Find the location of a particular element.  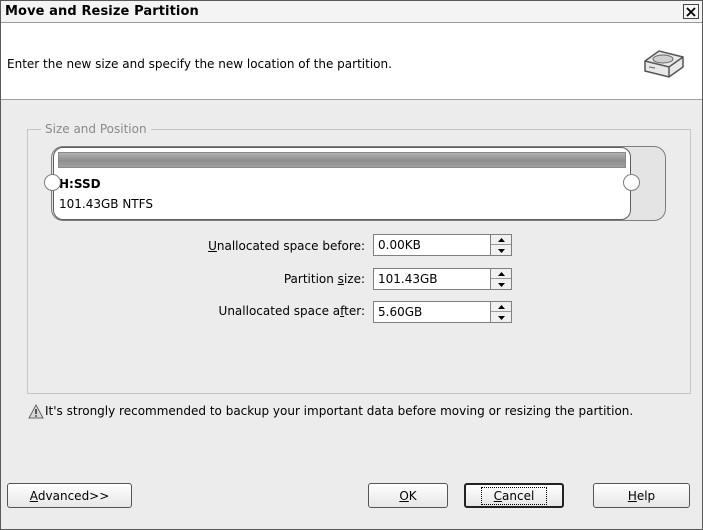

disk-resize-icon is located at coordinates (664, 64).